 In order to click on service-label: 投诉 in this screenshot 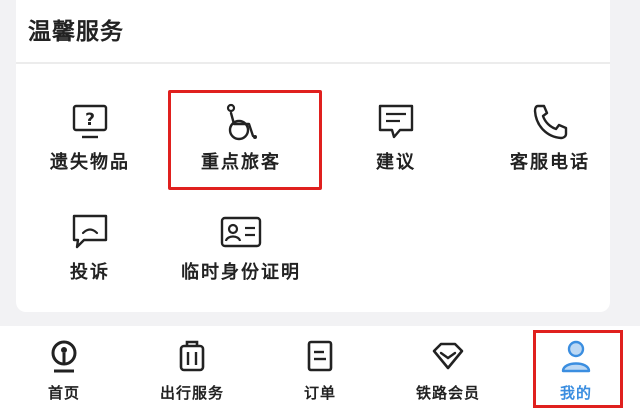, I will do `click(90, 272)`.